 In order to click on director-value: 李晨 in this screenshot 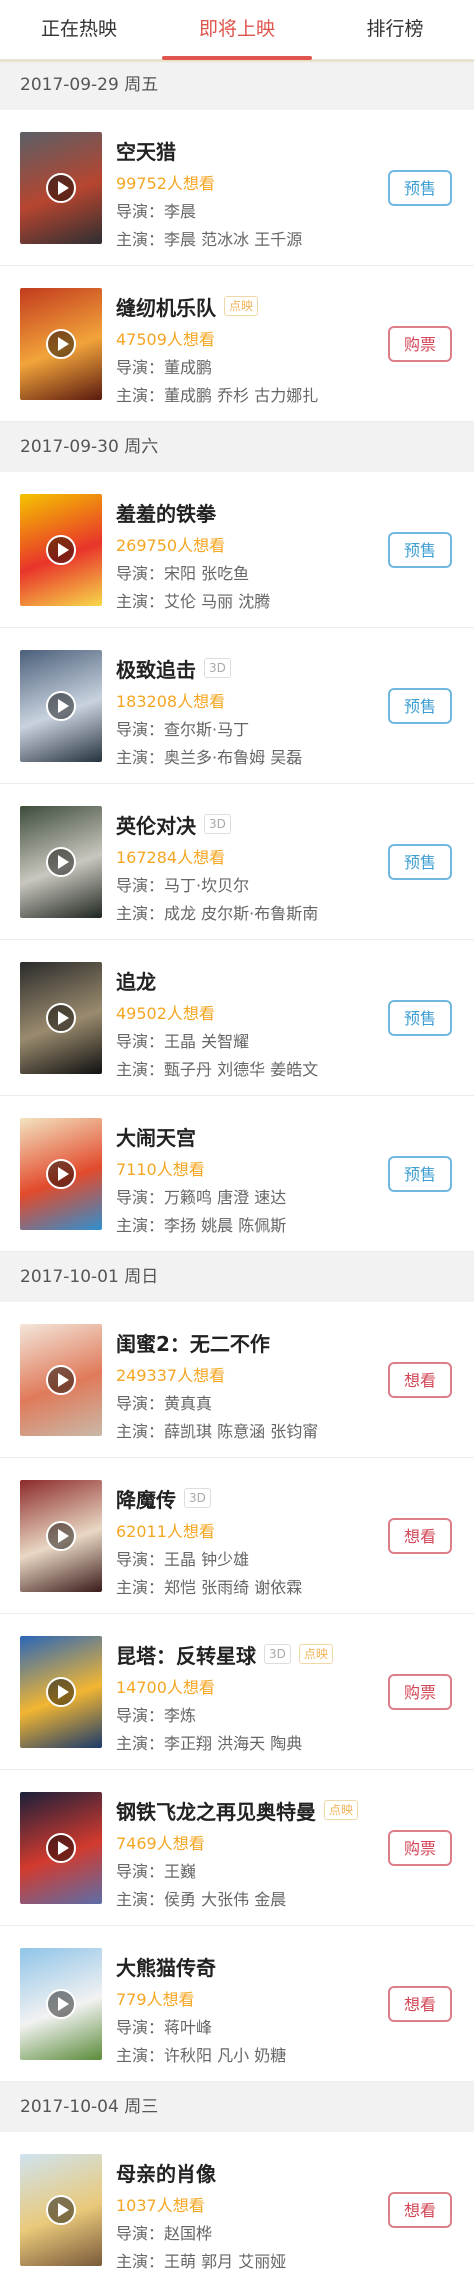, I will do `click(180, 211)`.